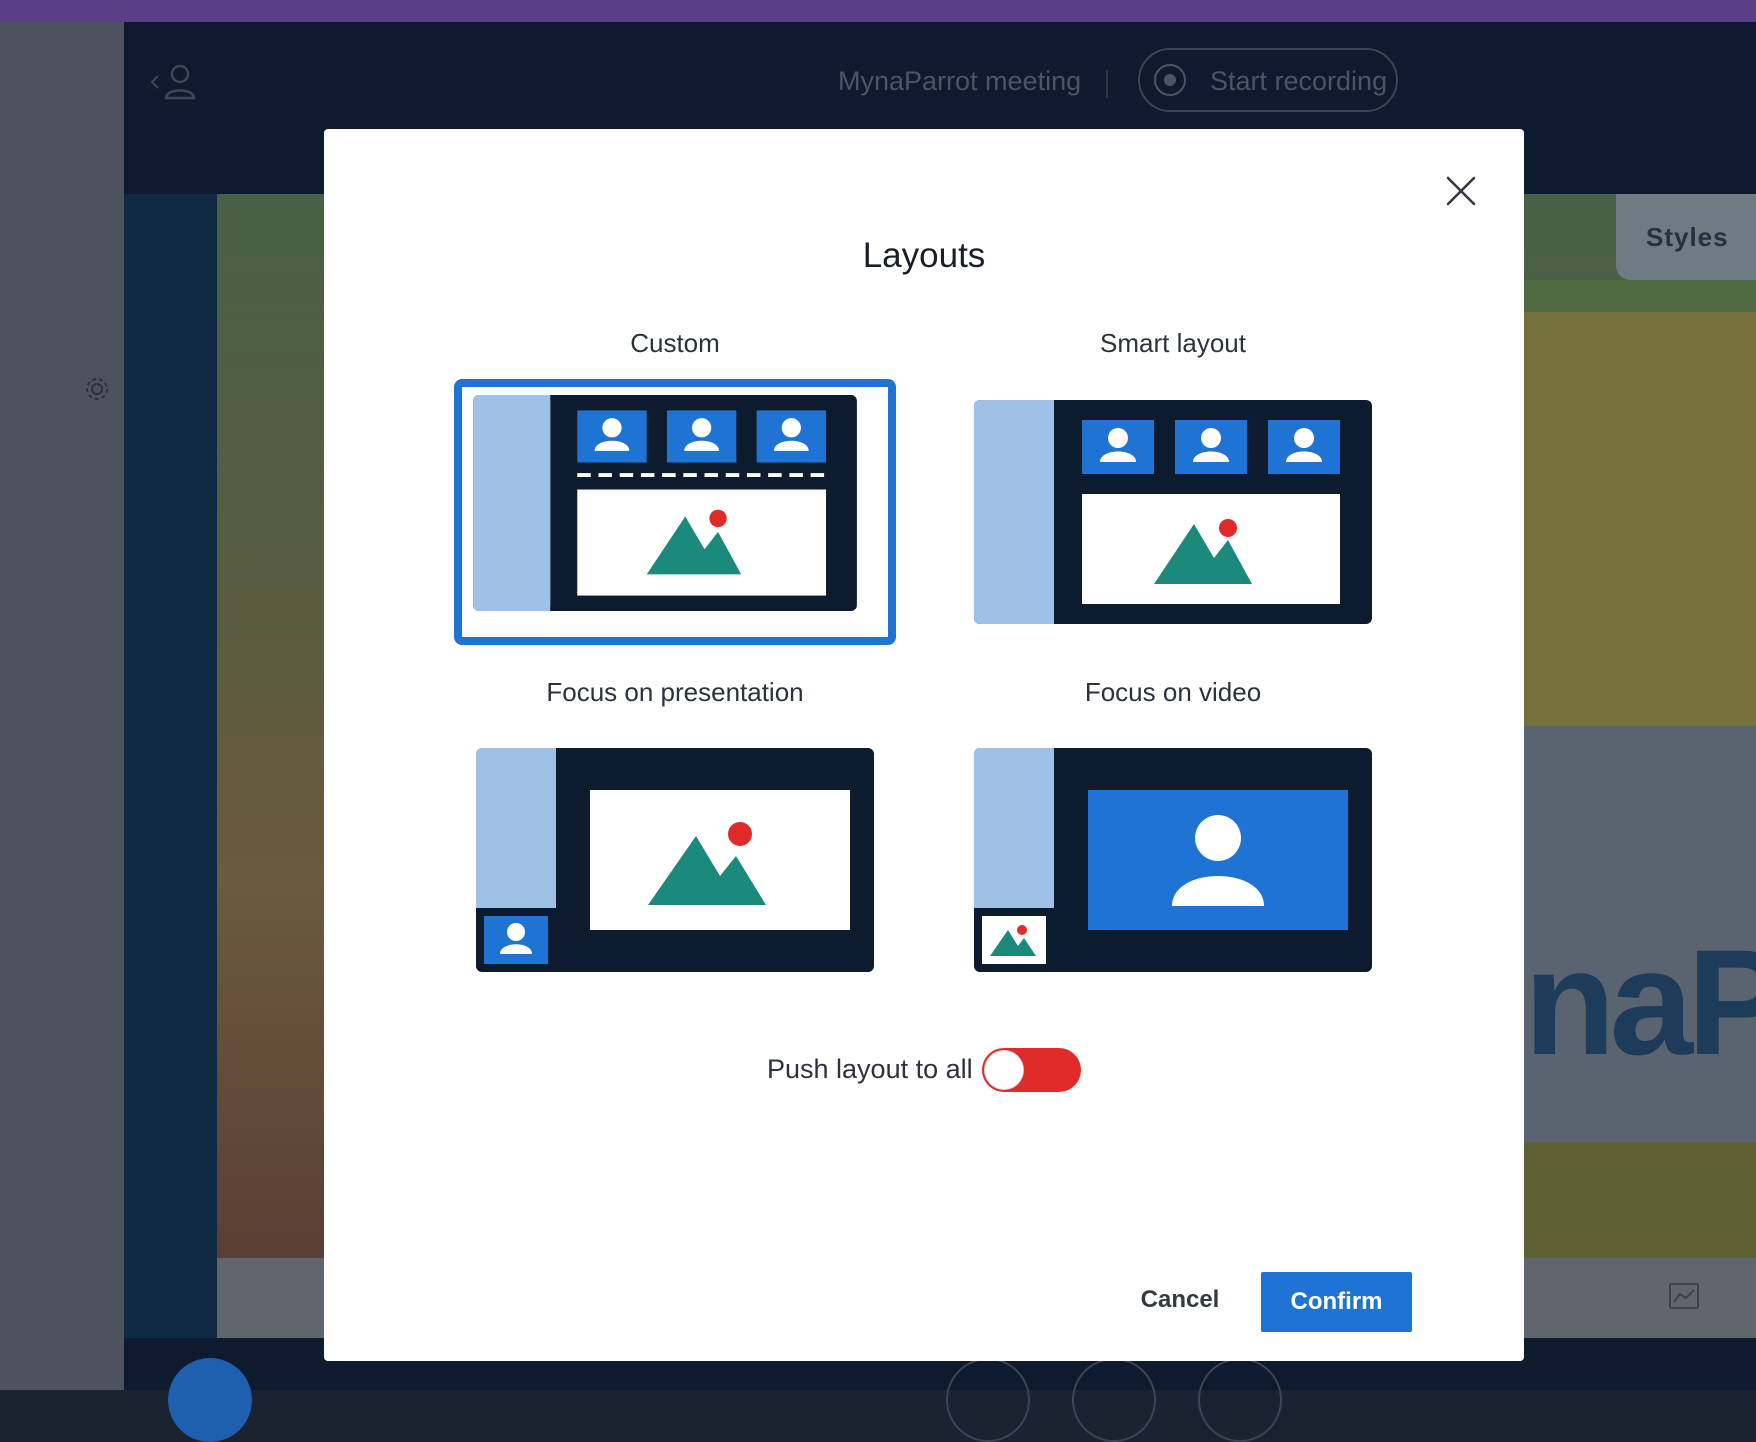 The width and height of the screenshot is (1756, 1442). I want to click on layout-option-presentation, so click(675, 860).